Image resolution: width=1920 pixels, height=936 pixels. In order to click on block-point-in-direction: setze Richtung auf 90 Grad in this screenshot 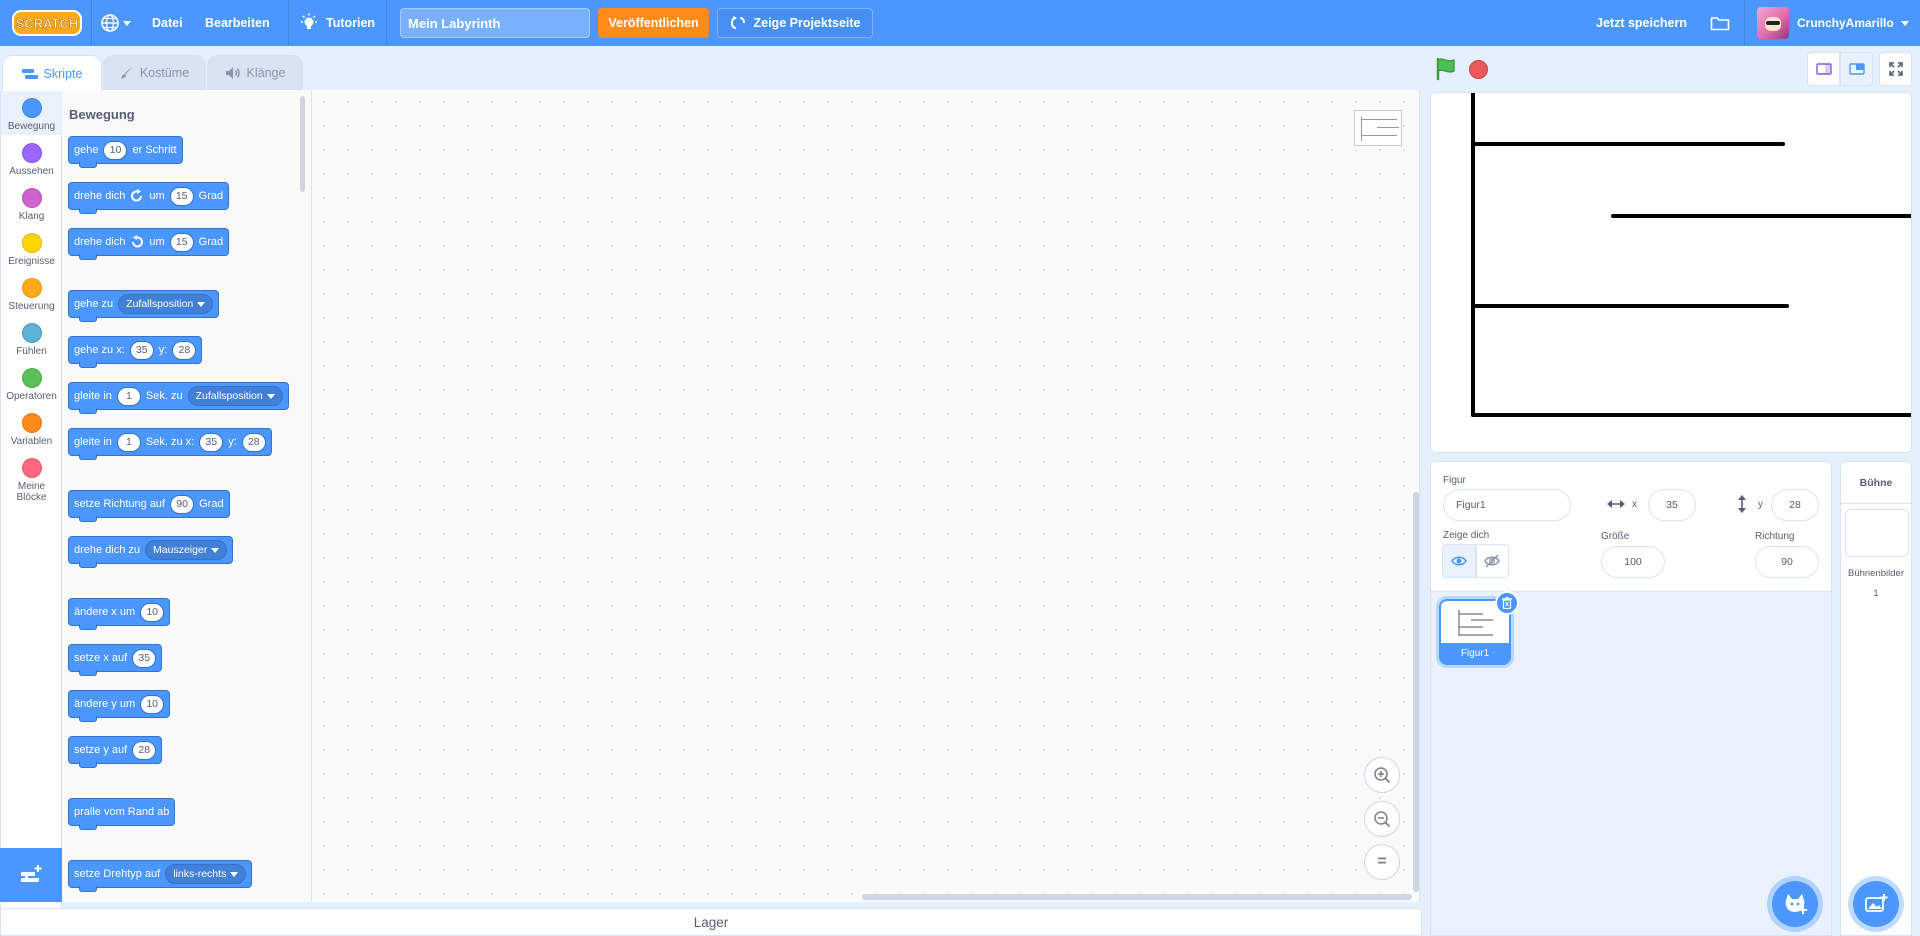, I will do `click(149, 506)`.